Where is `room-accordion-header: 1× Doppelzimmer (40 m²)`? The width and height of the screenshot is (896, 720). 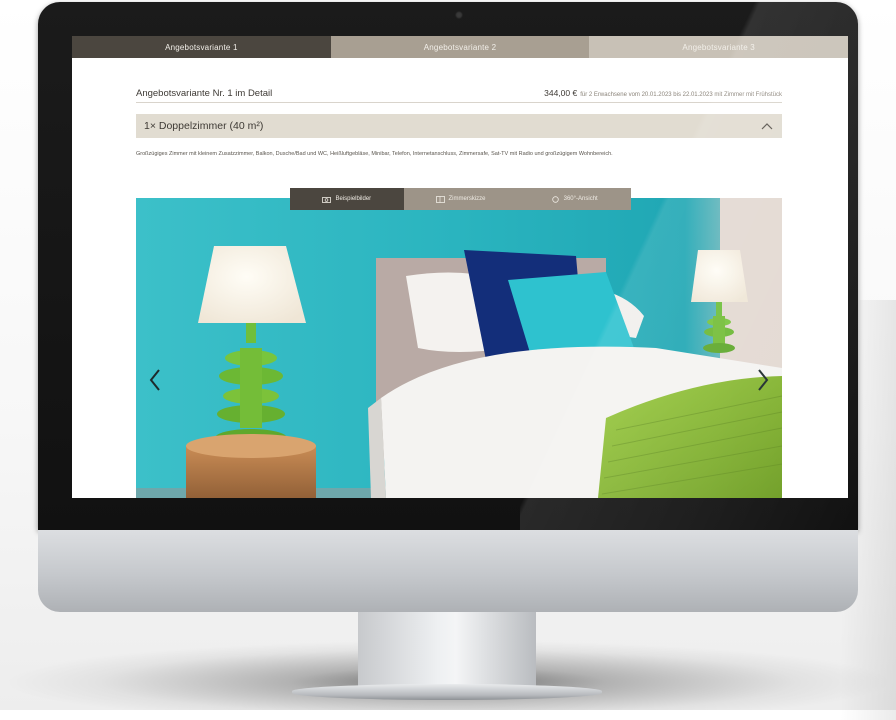 room-accordion-header: 1× Doppelzimmer (40 m²) is located at coordinates (459, 126).